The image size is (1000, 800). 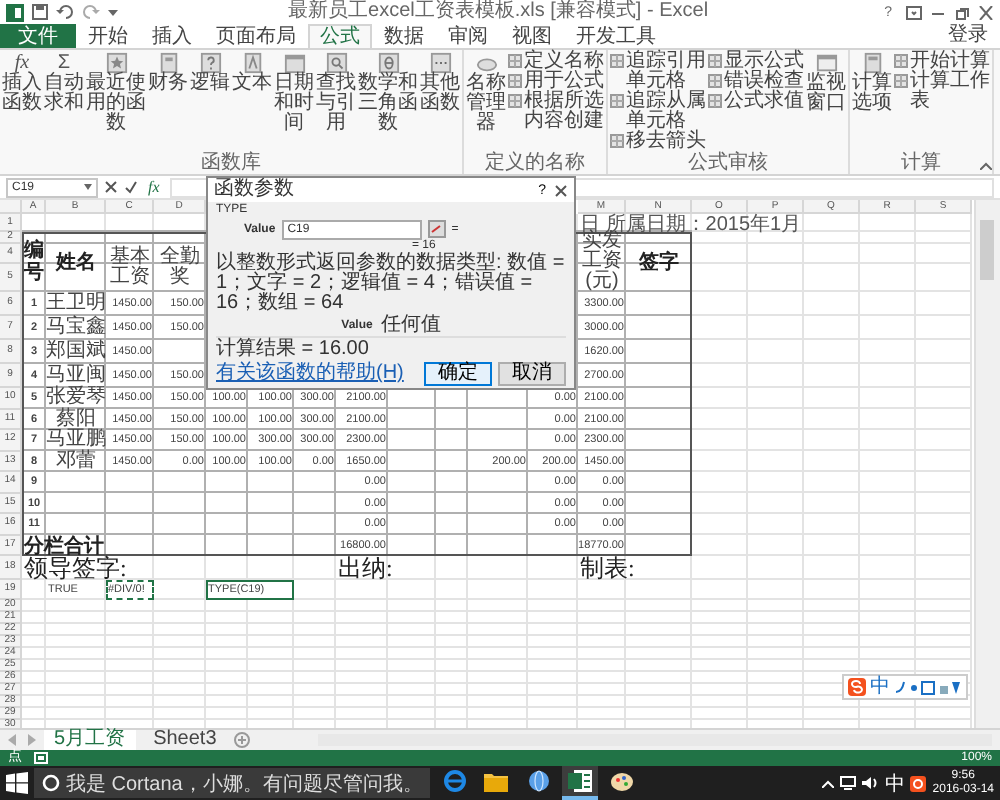 I want to click on group-label: 计算, so click(x=921, y=163).